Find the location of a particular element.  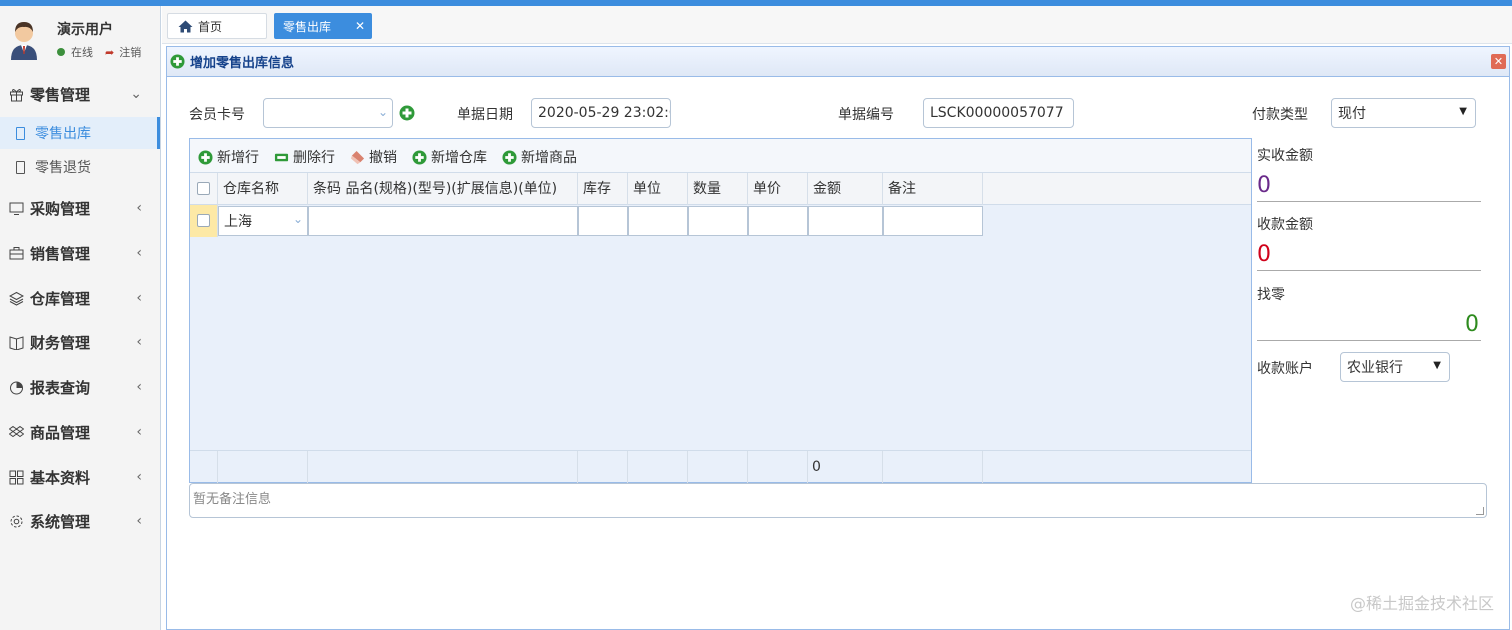

panel-header: 增加零售出库信息 ✕ is located at coordinates (838, 62).